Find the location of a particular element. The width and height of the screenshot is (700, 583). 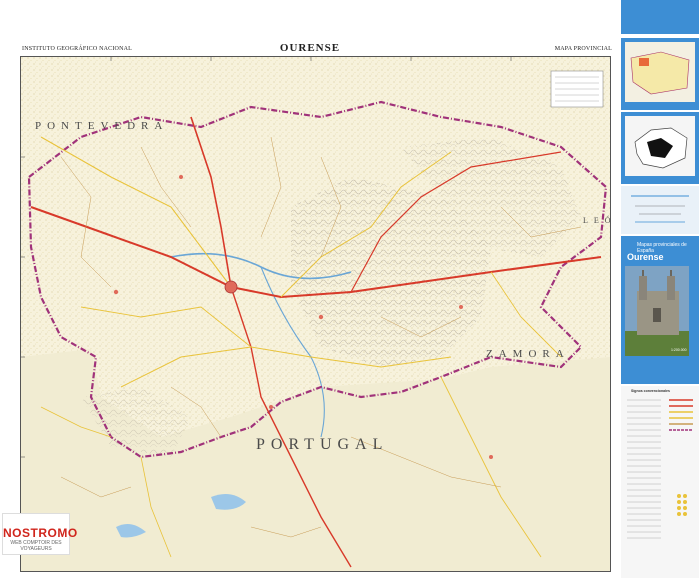

cover-info-block is located at coordinates (660, 210).